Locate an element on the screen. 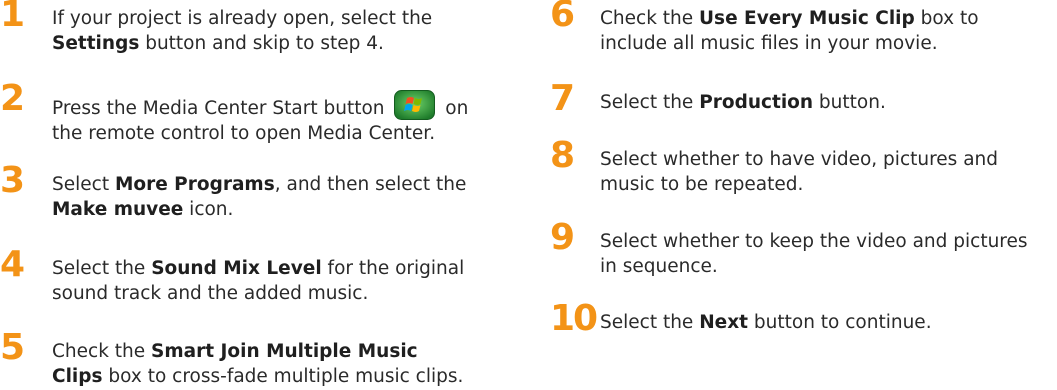 This screenshot has height=390, width=1057. step-text-line: in sequence. is located at coordinates (814, 266).